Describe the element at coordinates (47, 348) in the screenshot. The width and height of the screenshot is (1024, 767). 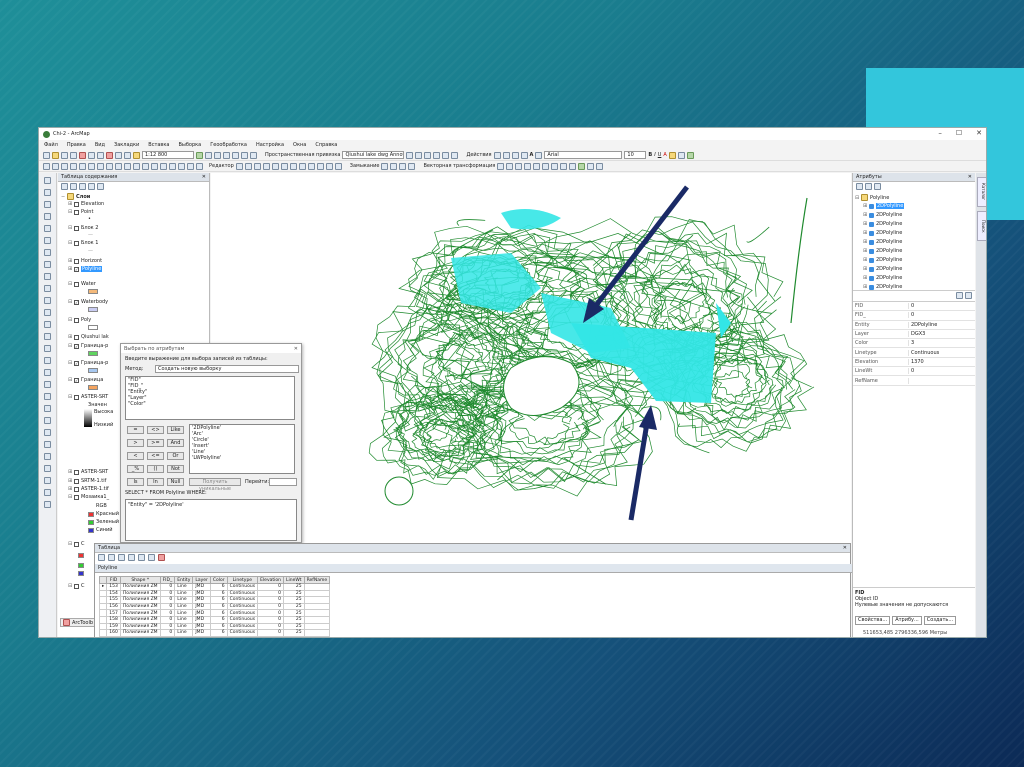
I see `go-to-xy-icon` at that location.